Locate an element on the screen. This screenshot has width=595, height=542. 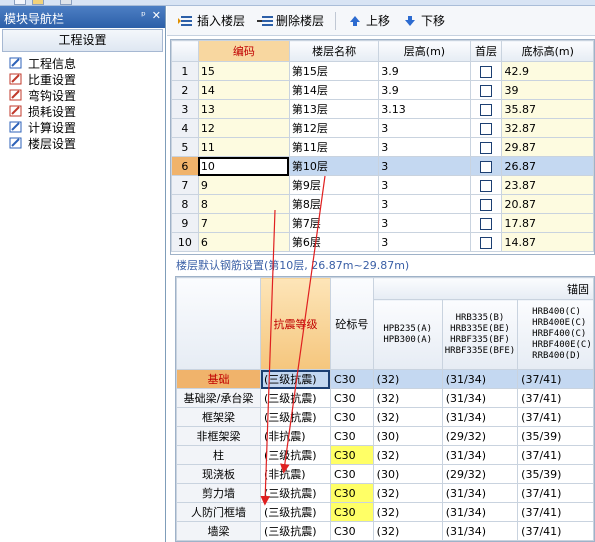
base-elevation-cell: 26.87 is located at coordinates (547, 166).